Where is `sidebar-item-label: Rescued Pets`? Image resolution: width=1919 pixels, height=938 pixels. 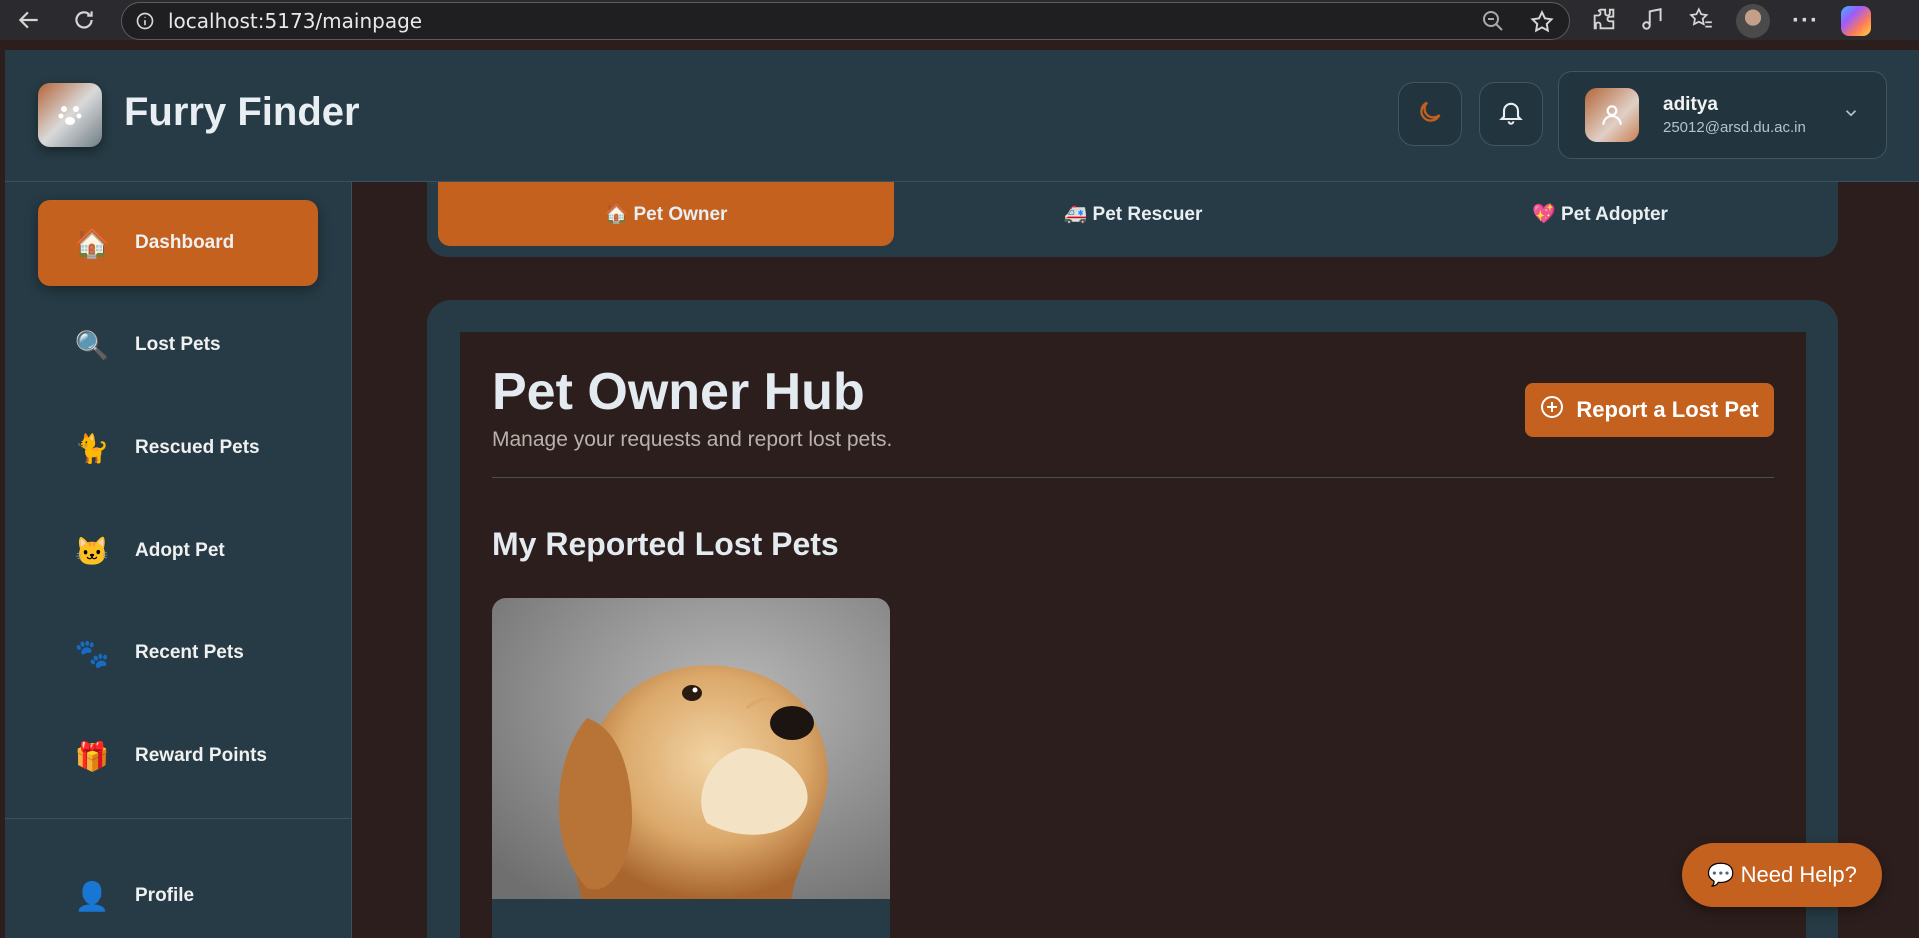
sidebar-item-label: Rescued Pets is located at coordinates (197, 447).